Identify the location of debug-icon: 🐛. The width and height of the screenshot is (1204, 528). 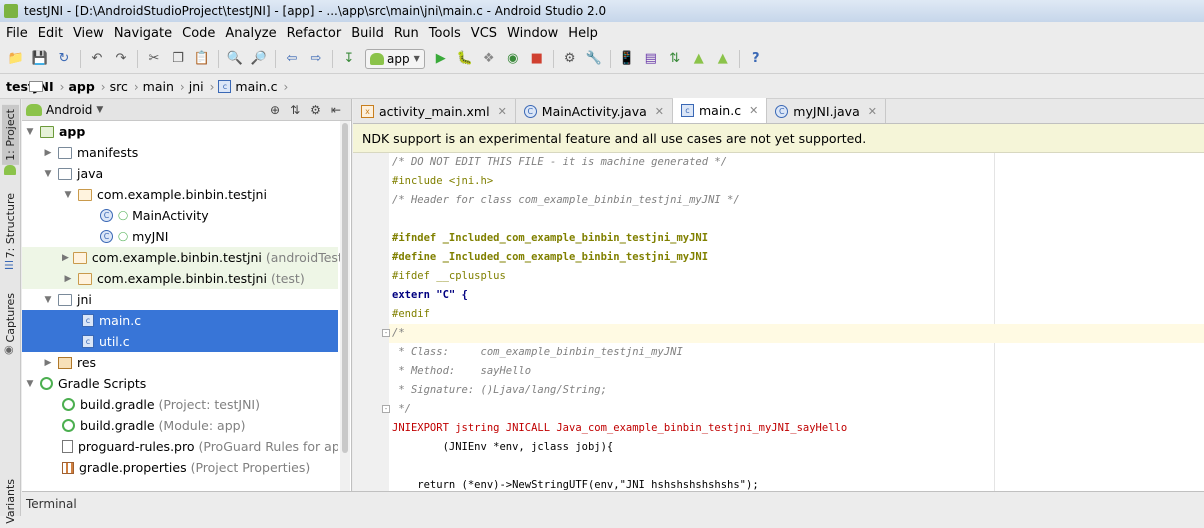
(465, 59).